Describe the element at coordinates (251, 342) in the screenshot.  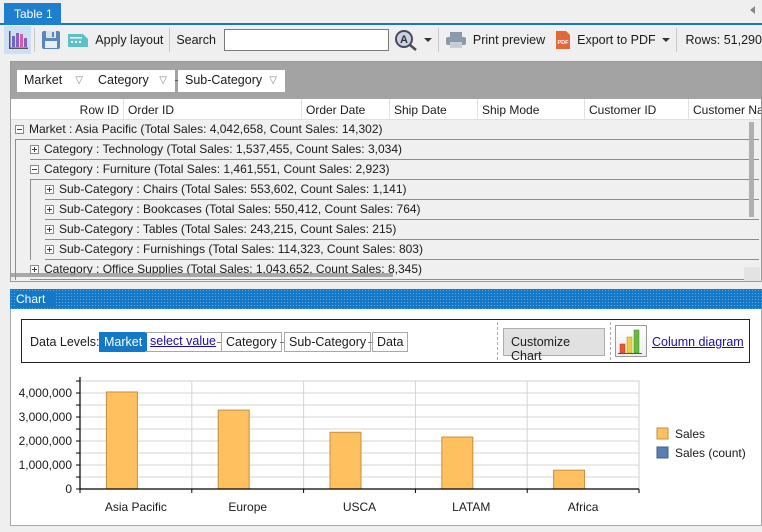
I see `level-category: Category` at that location.